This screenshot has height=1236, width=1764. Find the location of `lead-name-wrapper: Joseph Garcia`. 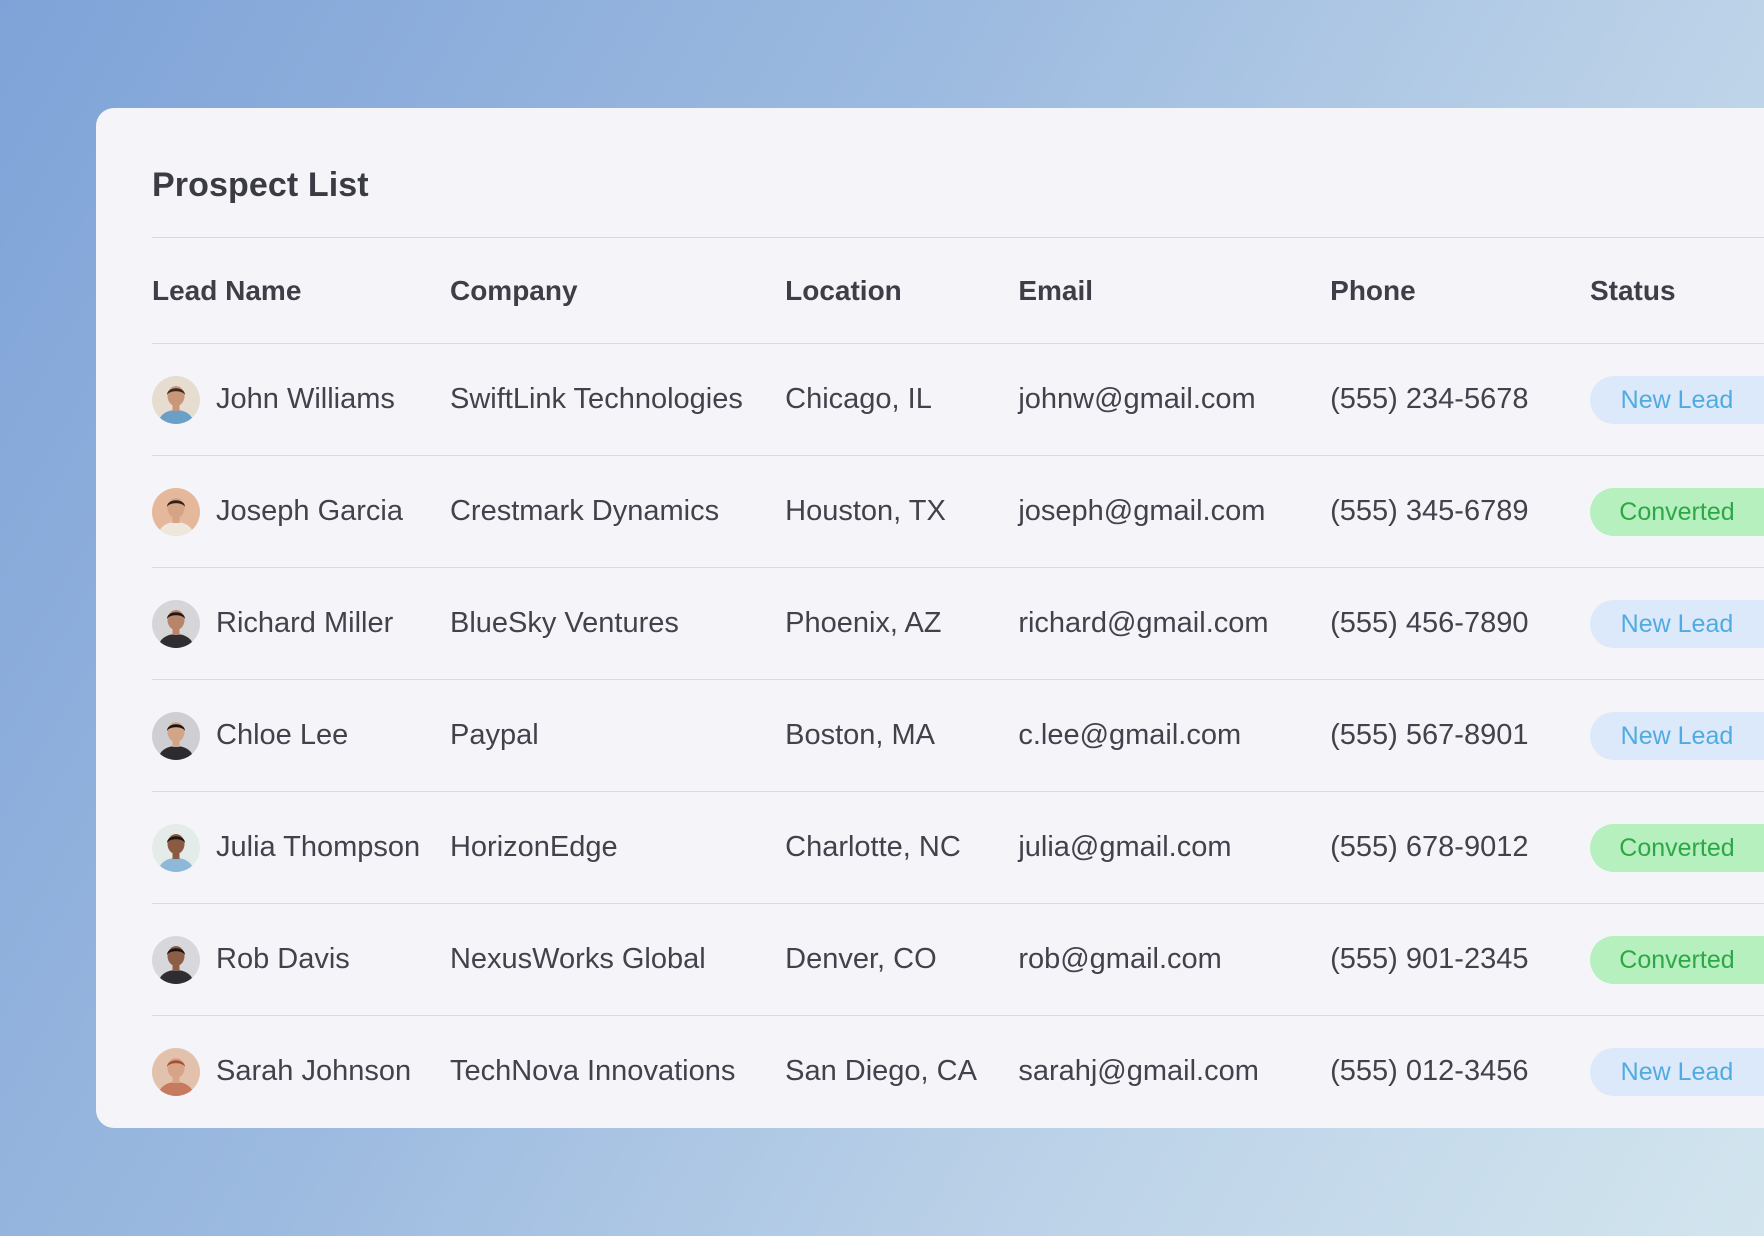

lead-name-wrapper: Joseph Garcia is located at coordinates (301, 511).